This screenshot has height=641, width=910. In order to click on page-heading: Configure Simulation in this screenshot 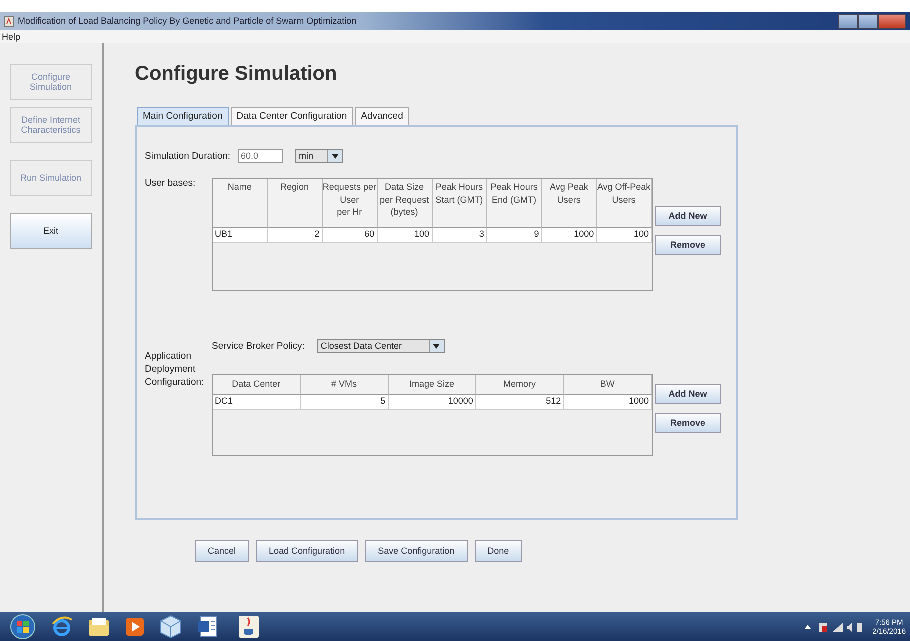, I will do `click(236, 75)`.